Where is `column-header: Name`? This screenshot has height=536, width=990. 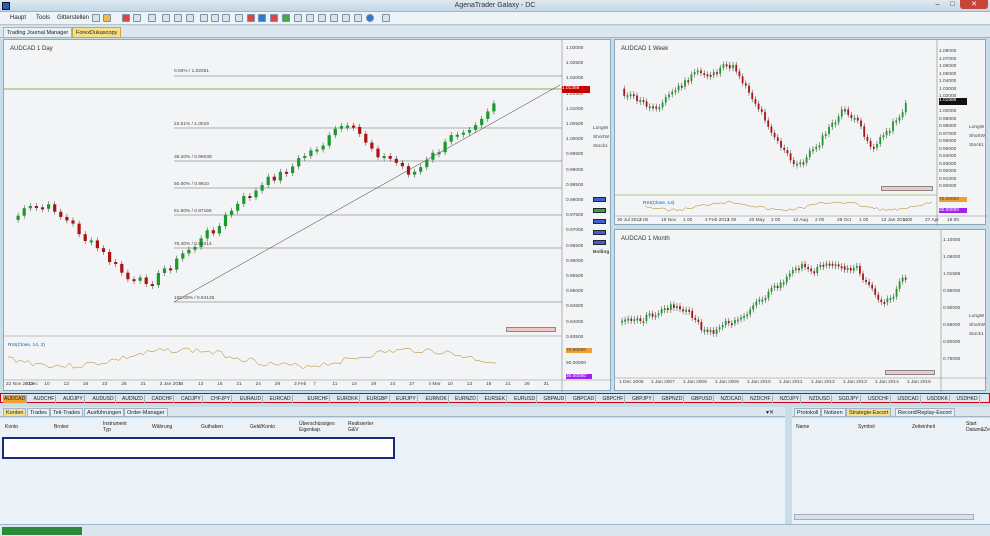 column-header: Name is located at coordinates (802, 427).